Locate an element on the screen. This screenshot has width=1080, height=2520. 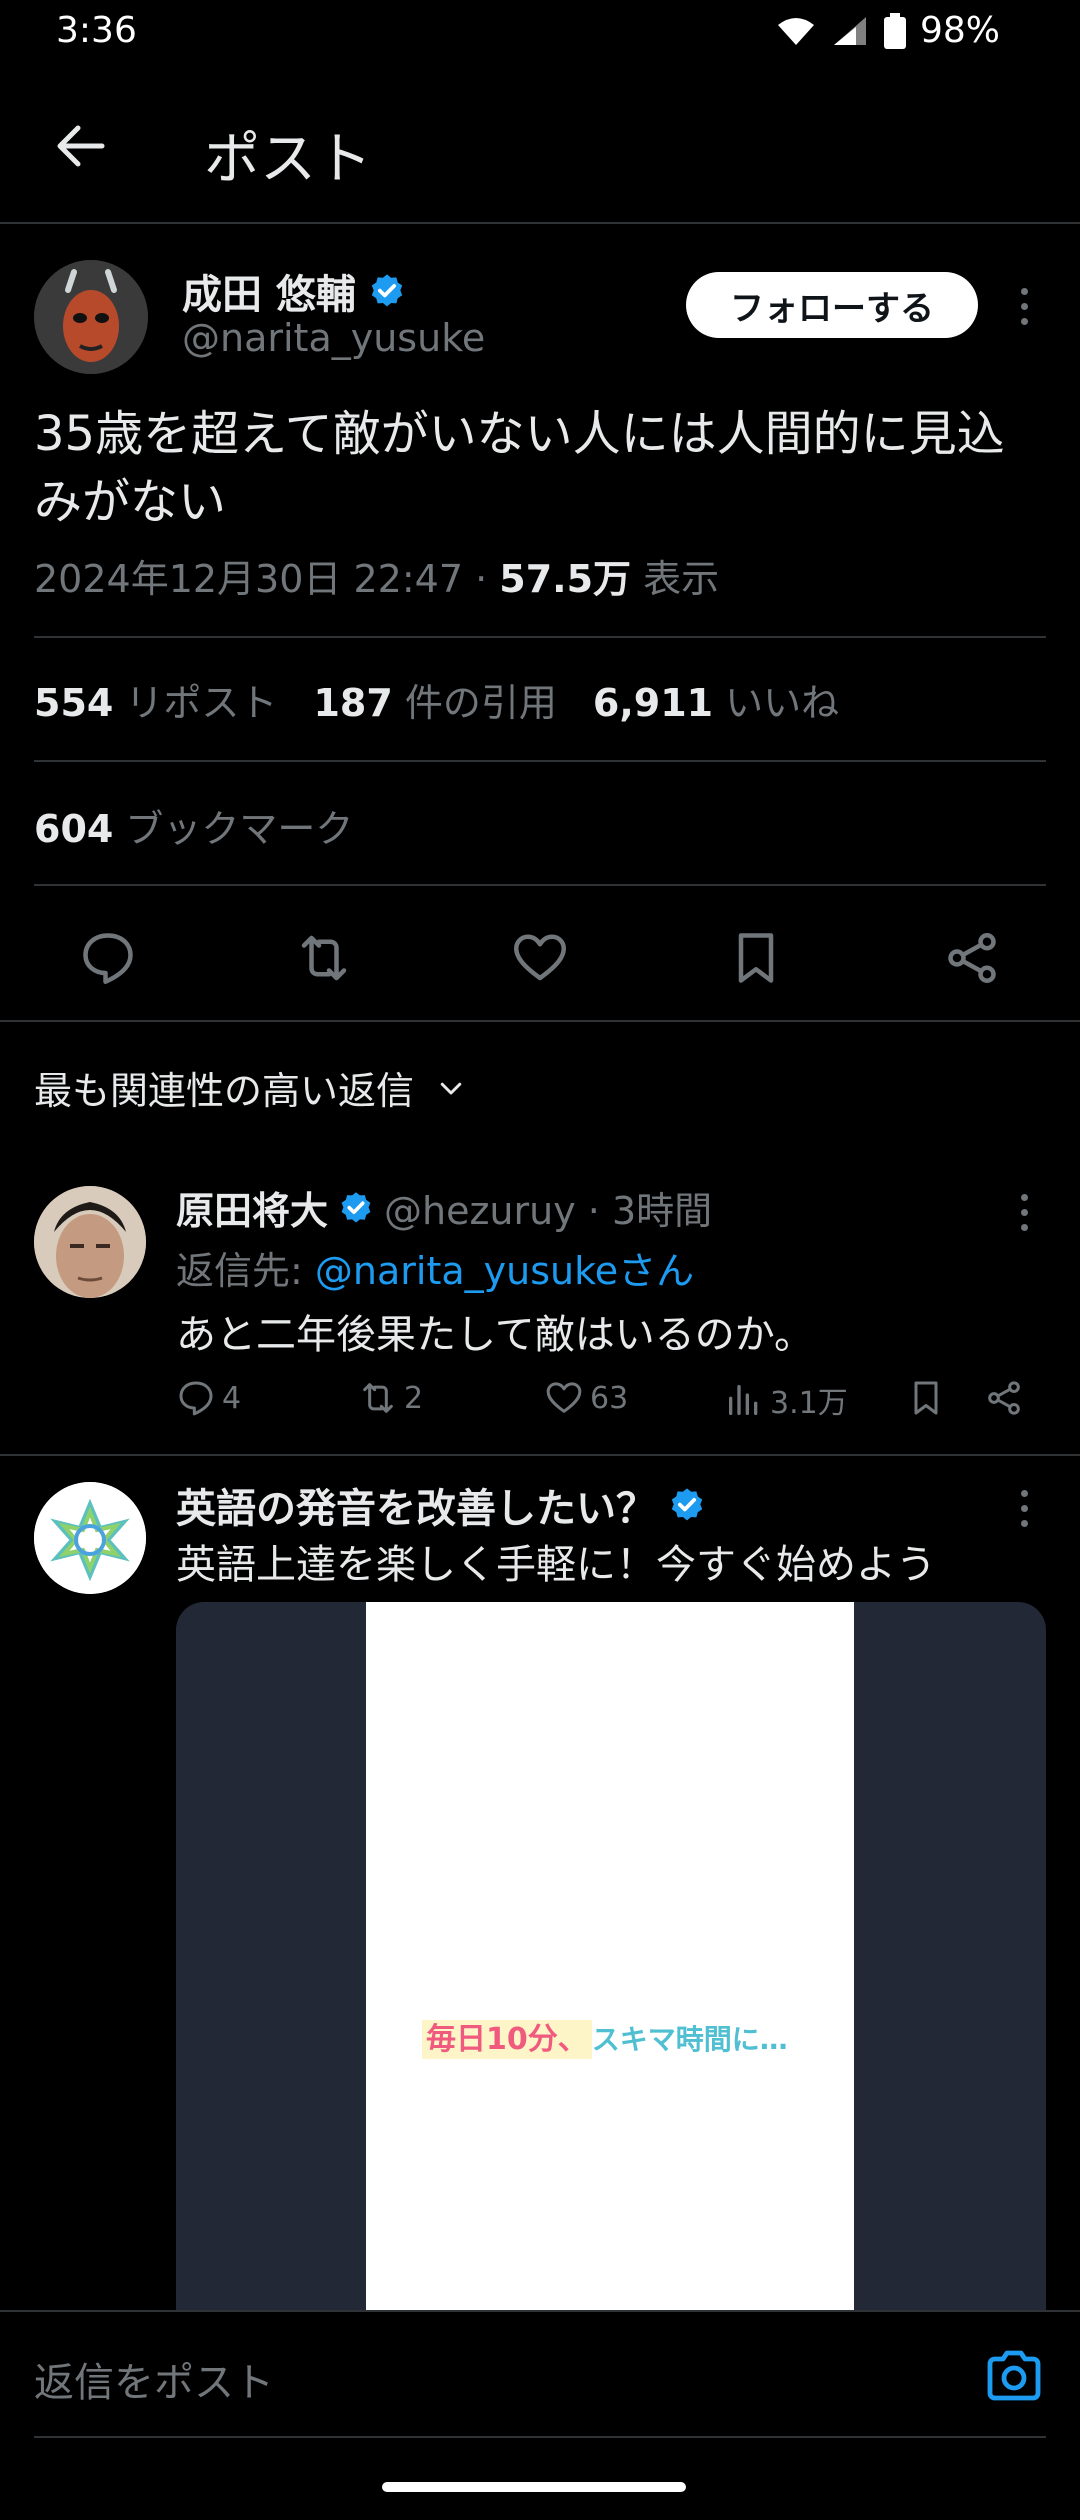
reply-composer: 返信をポスト is located at coordinates (540, 2376).